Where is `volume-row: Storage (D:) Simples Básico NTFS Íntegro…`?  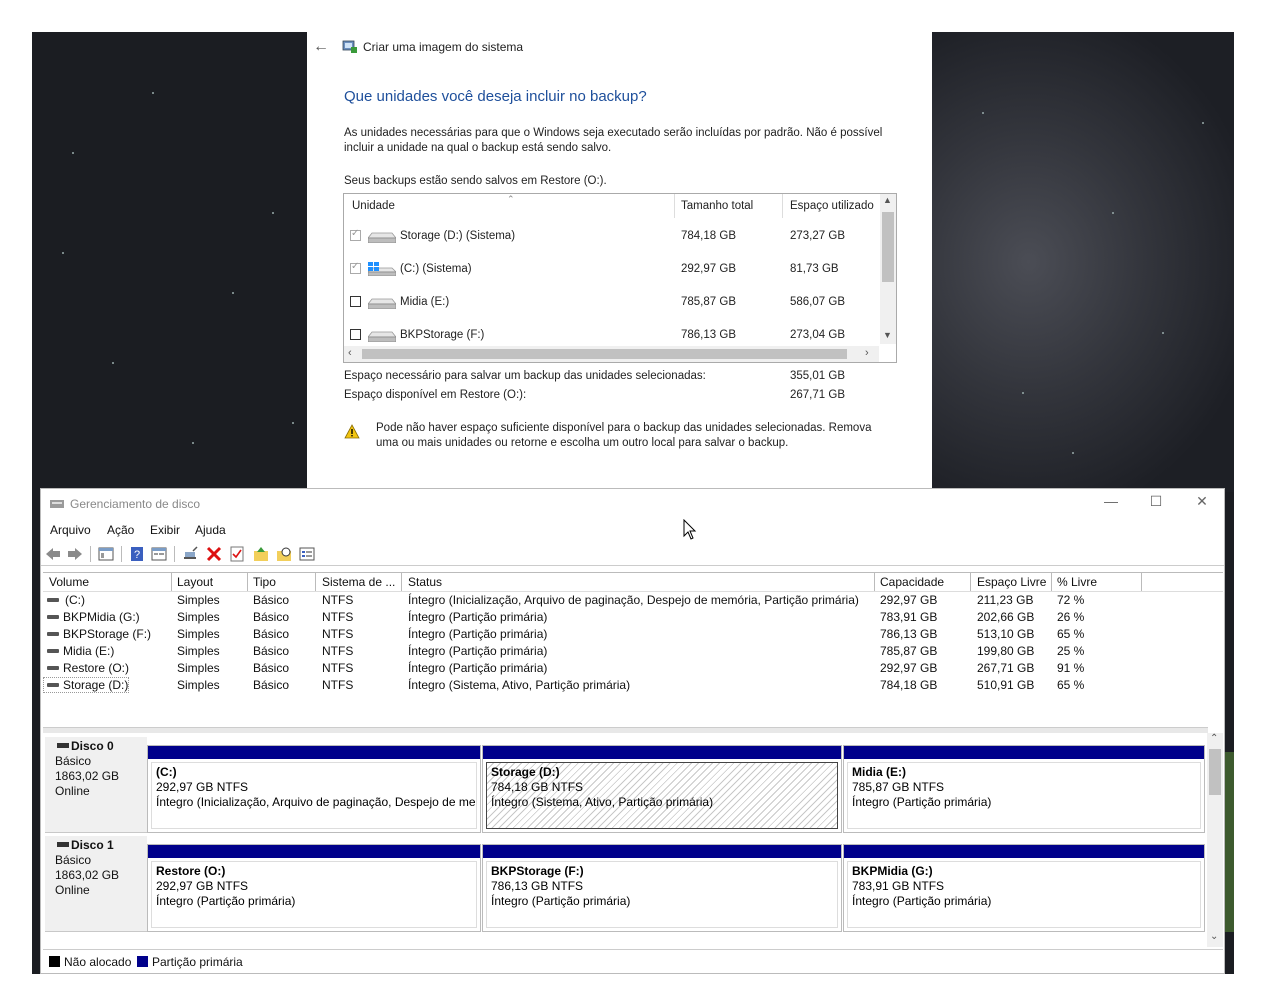
volume-row: Storage (D:) Simples Básico NTFS Íntegro… is located at coordinates (633, 685).